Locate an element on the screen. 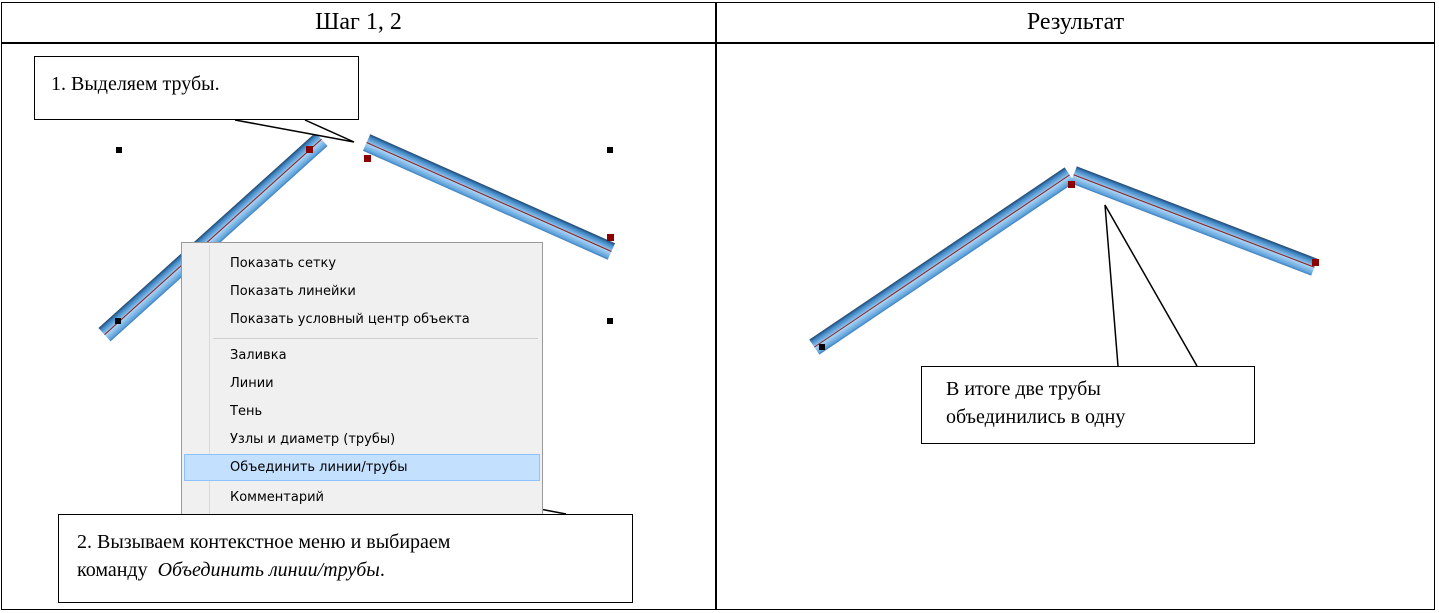  merged-pipe is located at coordinates (1063, 260).